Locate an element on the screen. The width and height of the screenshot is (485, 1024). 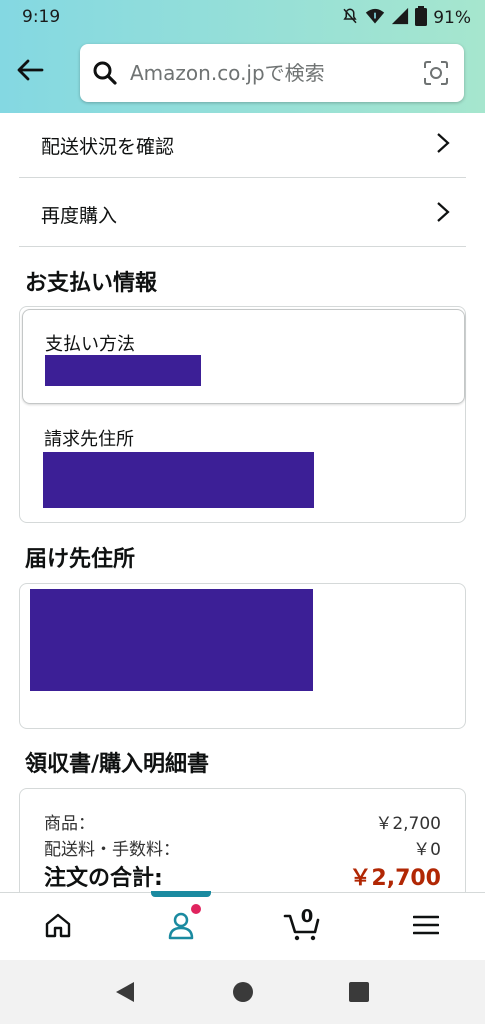
summary-items-label: 商品： is located at coordinates (69, 824).